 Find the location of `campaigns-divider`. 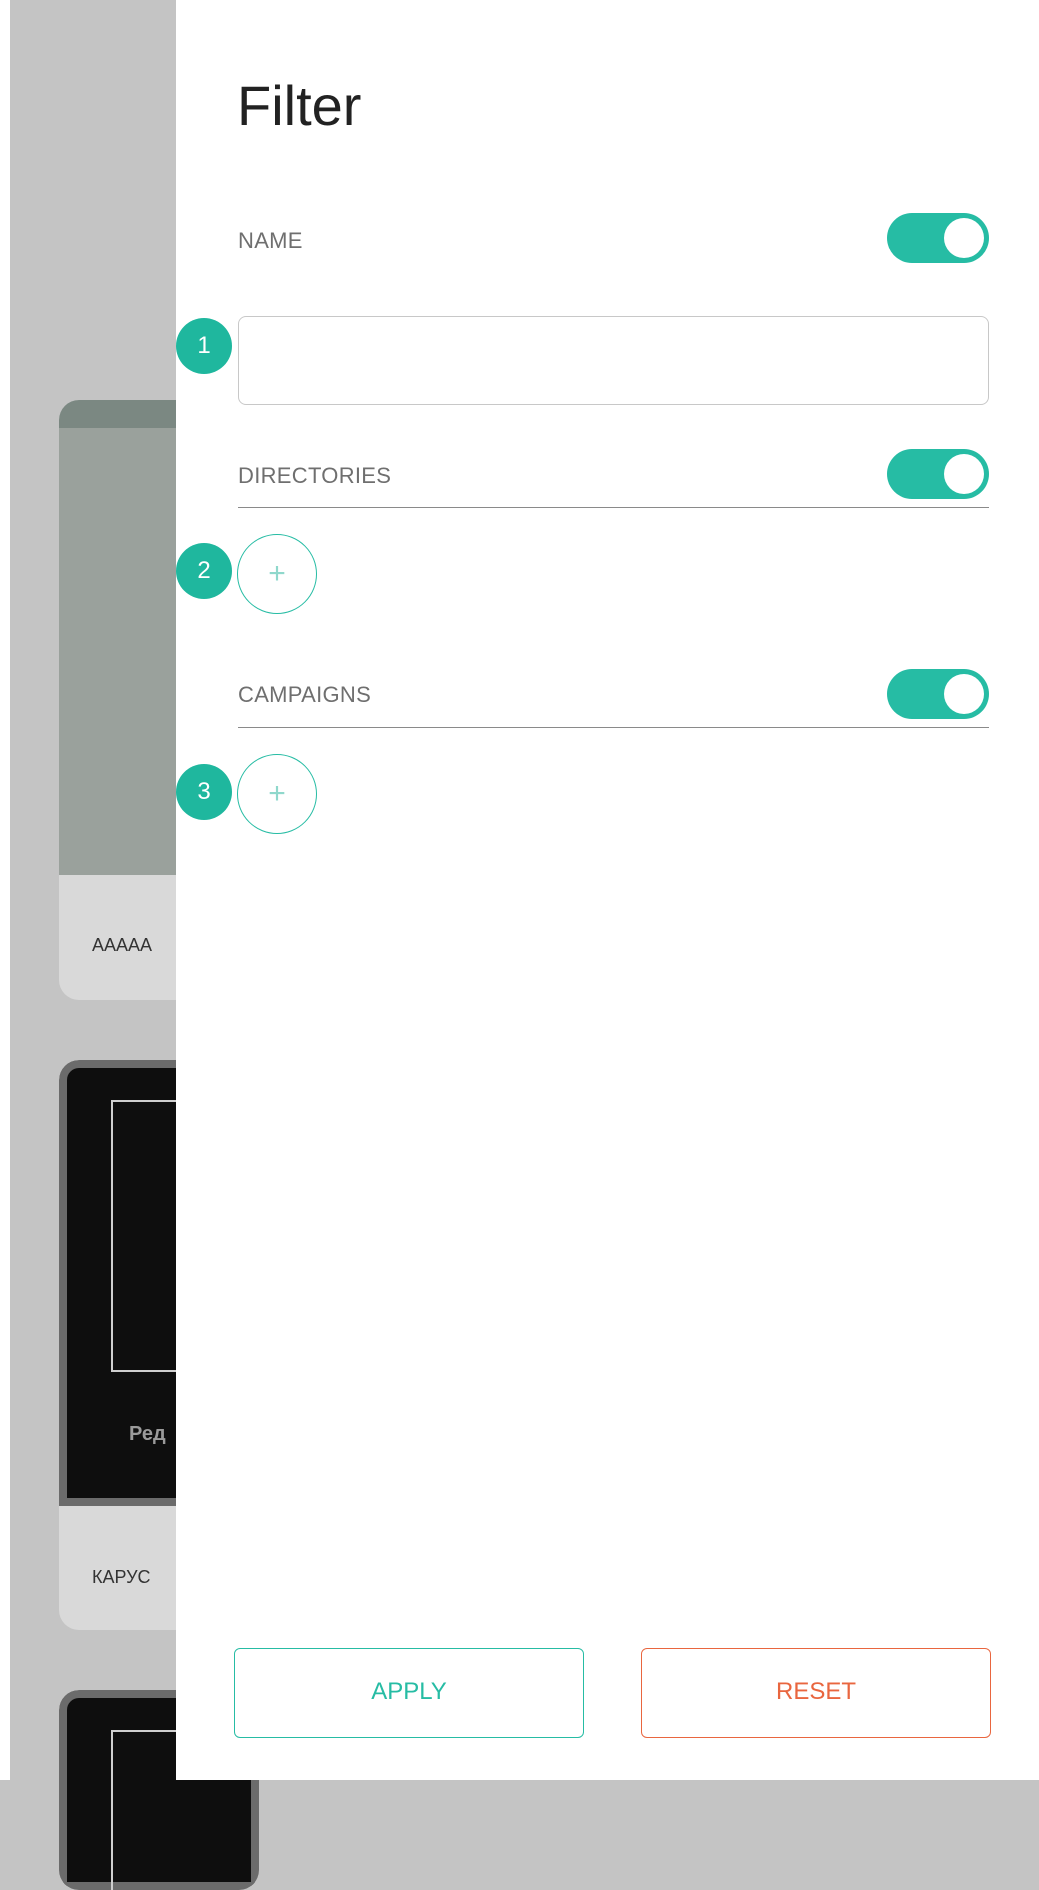

campaigns-divider is located at coordinates (613, 727).